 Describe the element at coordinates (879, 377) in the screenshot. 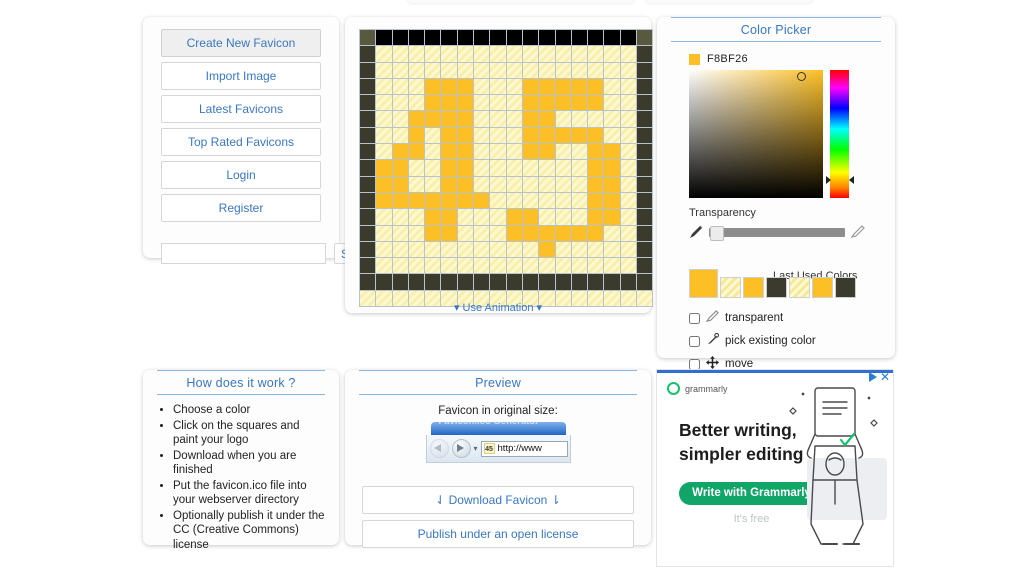

I see `ad-choices-controls: ✕` at that location.